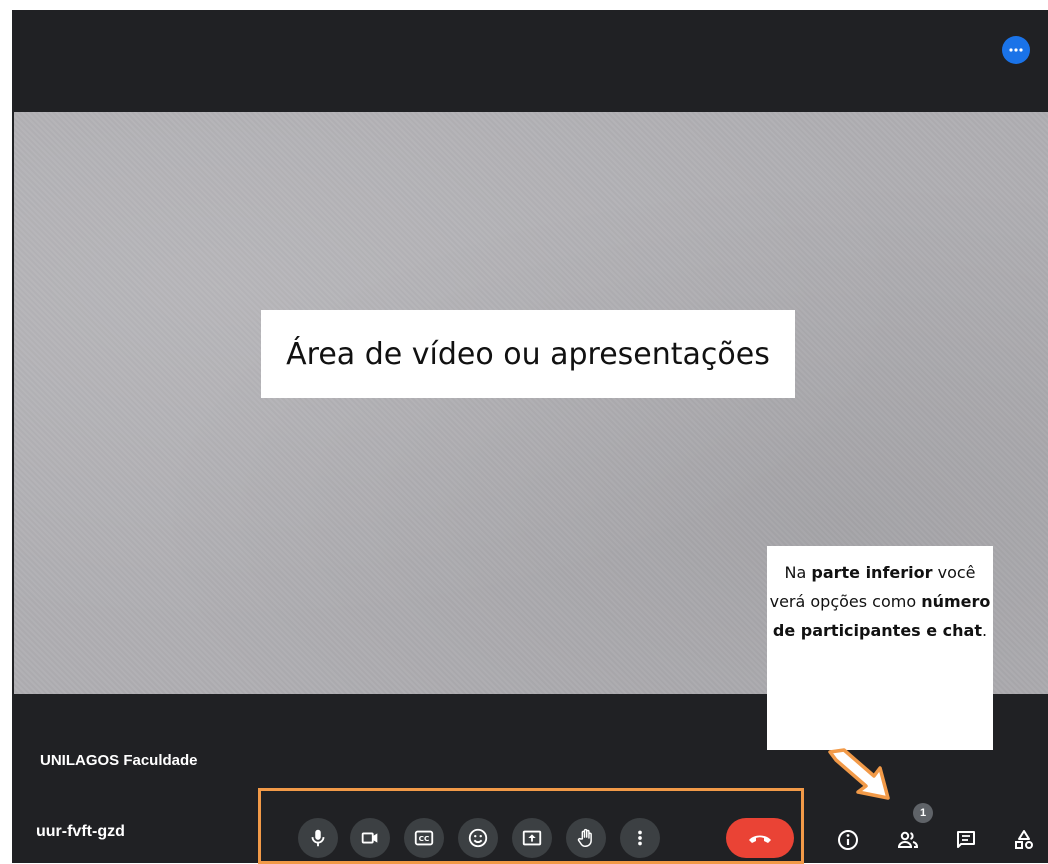  I want to click on chat-icon, so click(966, 839).